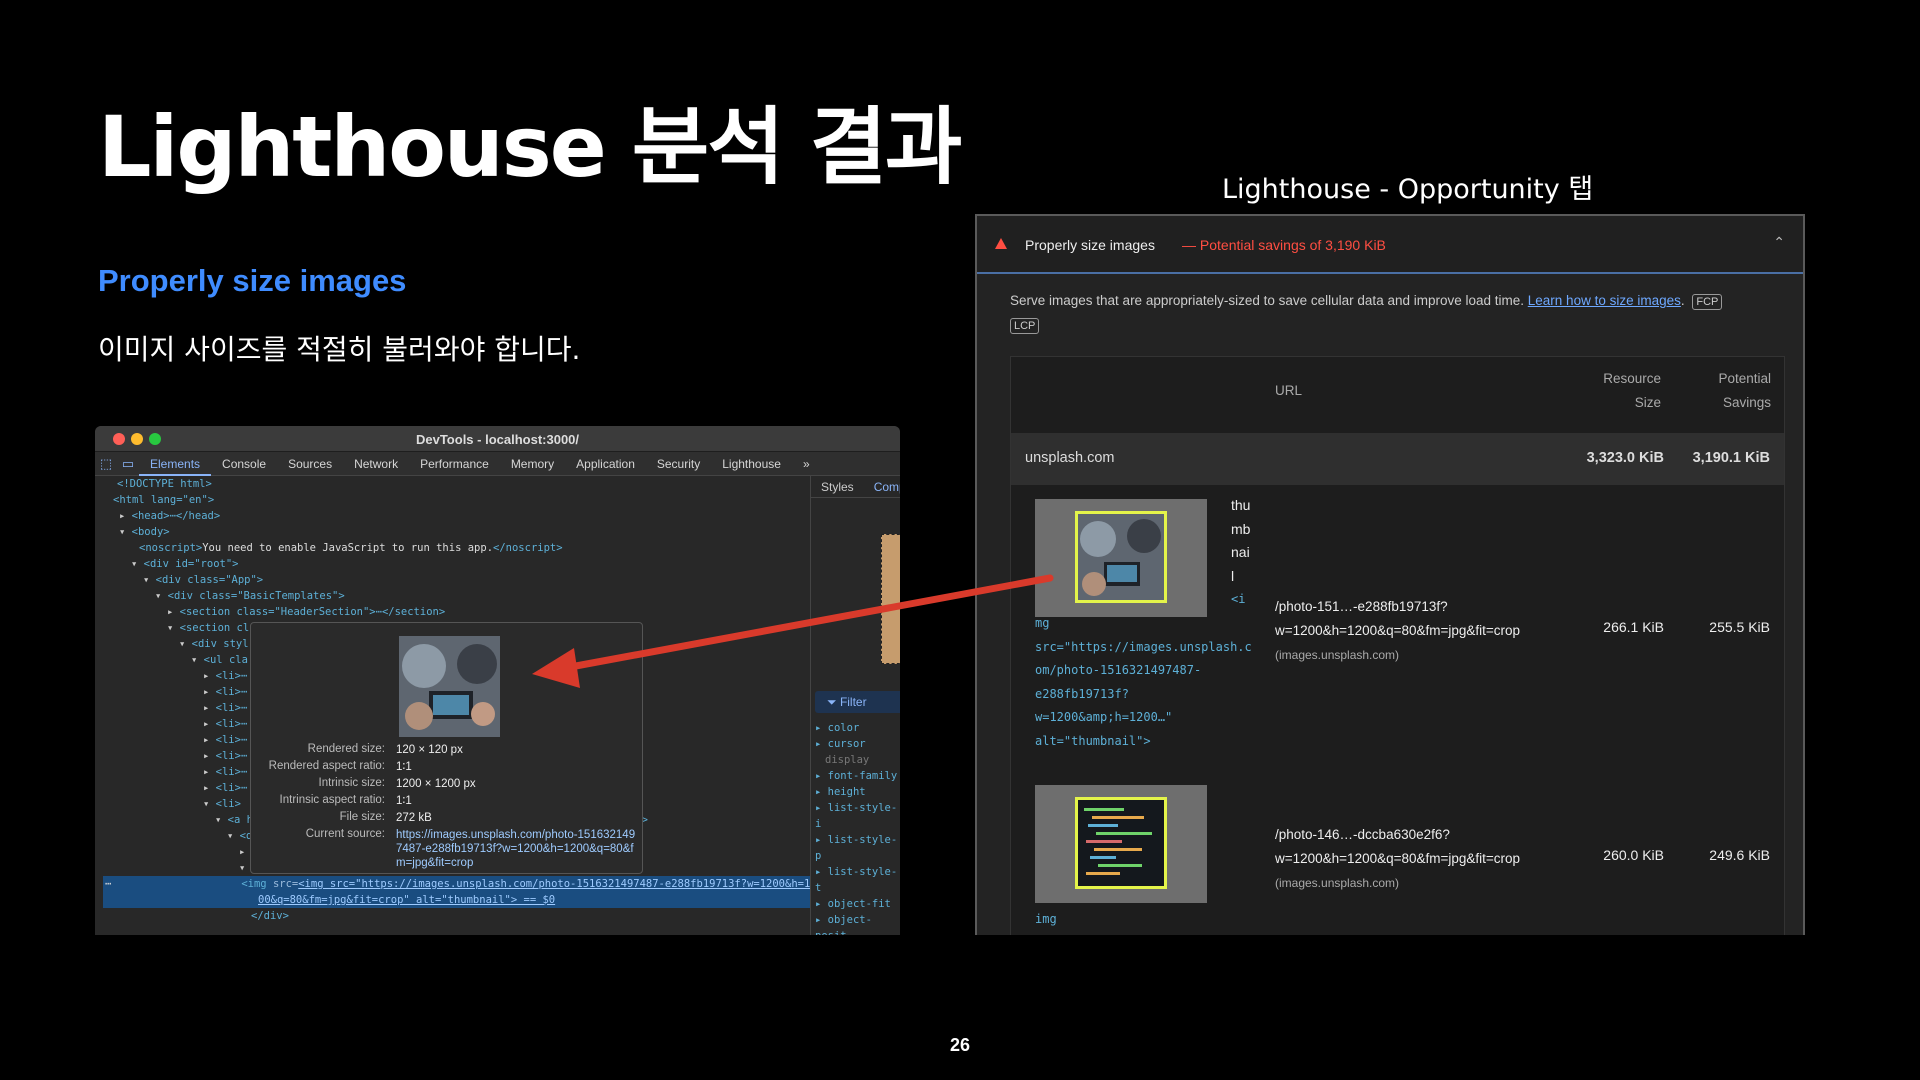 Image resolution: width=1920 pixels, height=1080 pixels. Describe the element at coordinates (1090, 245) in the screenshot. I see `audit-title: Properly size images` at that location.